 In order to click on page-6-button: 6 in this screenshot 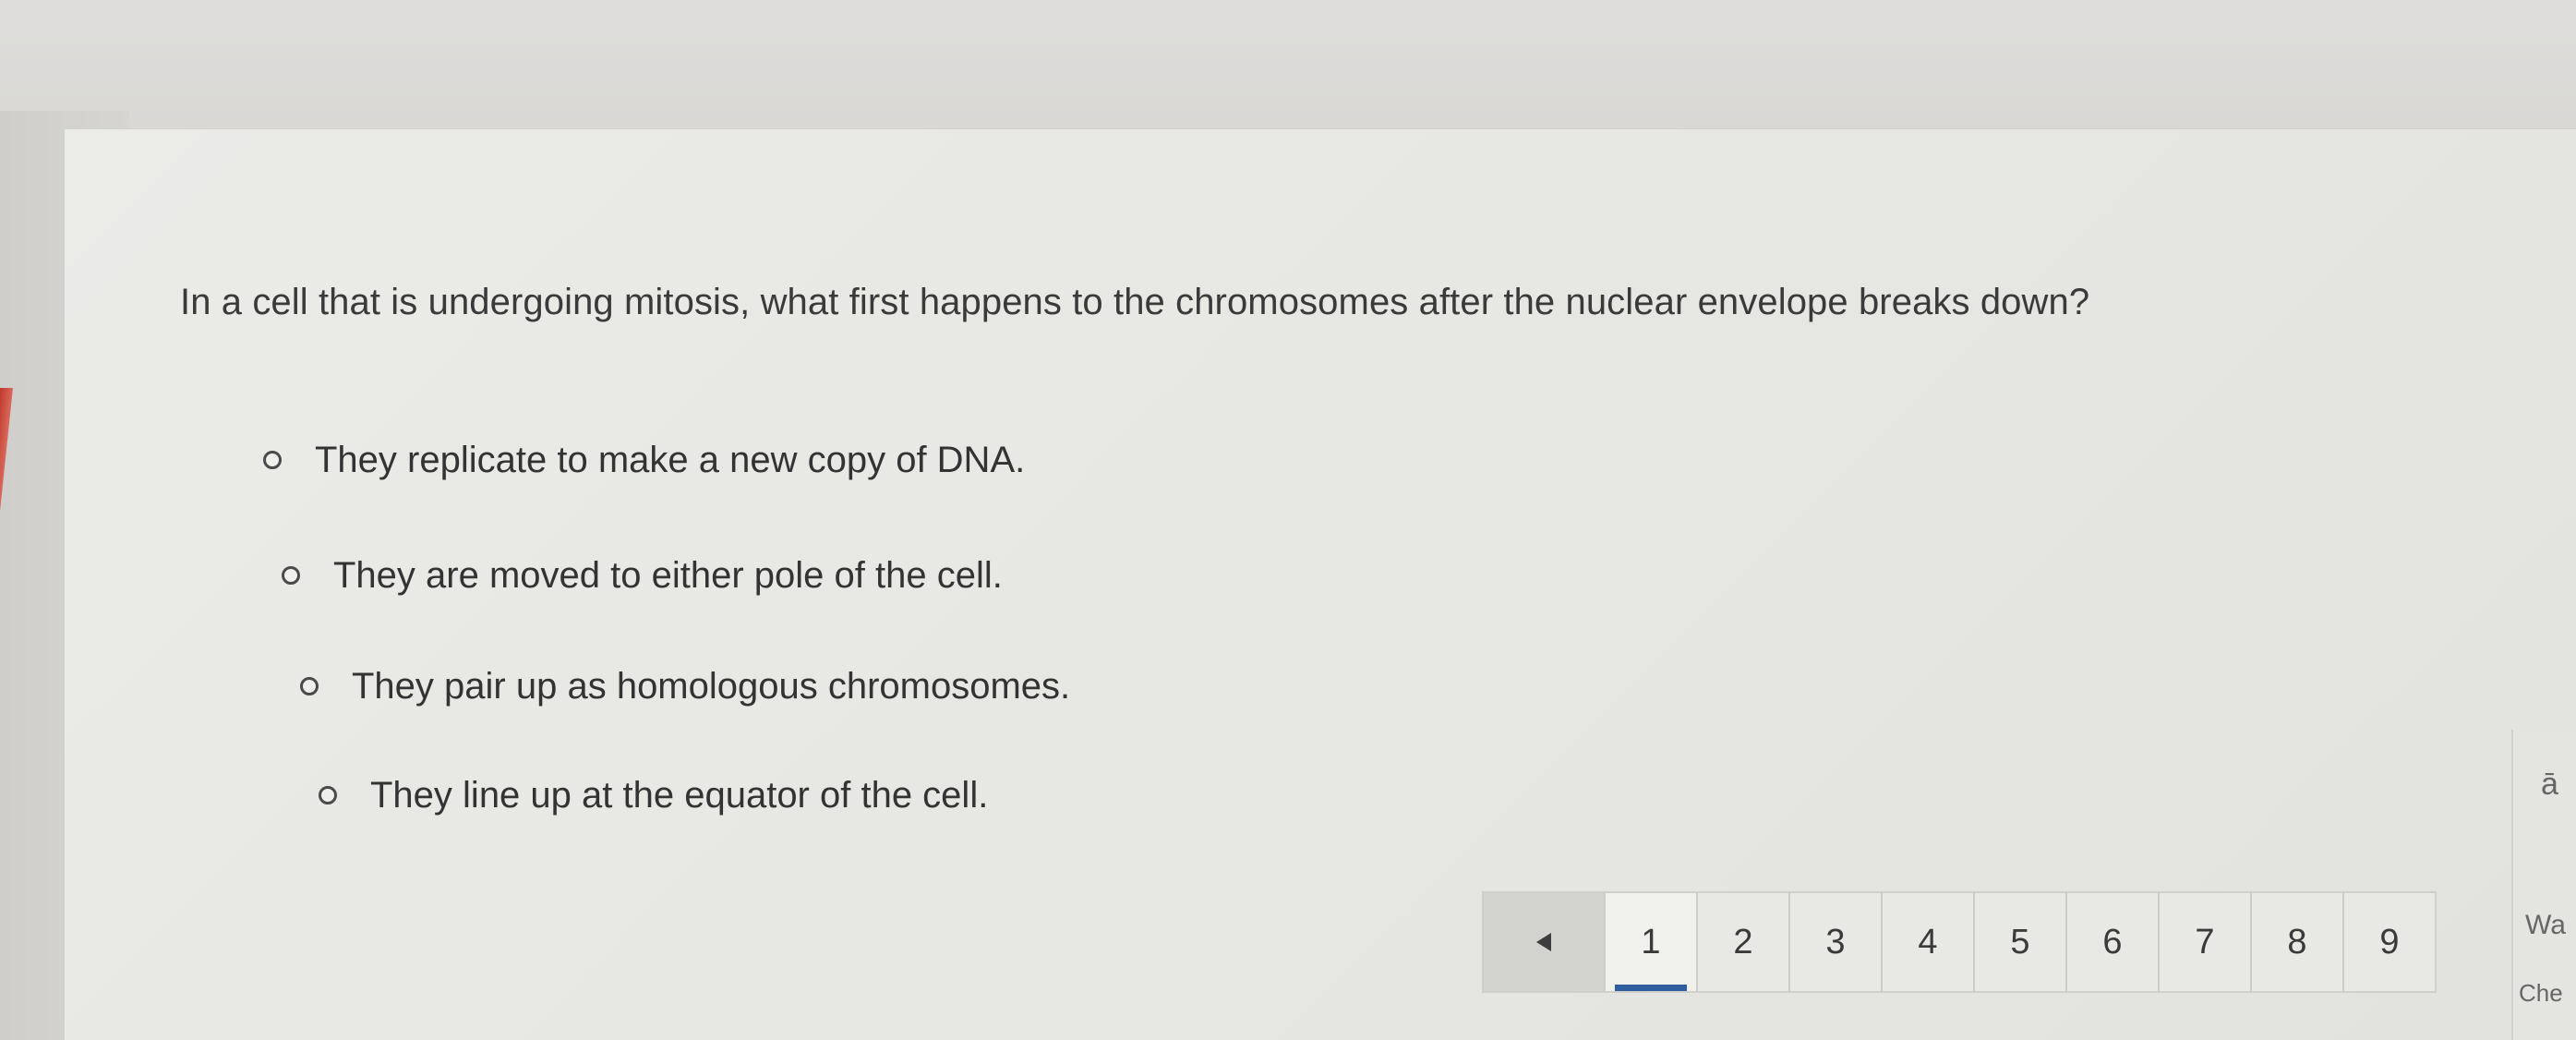, I will do `click(2111, 942)`.